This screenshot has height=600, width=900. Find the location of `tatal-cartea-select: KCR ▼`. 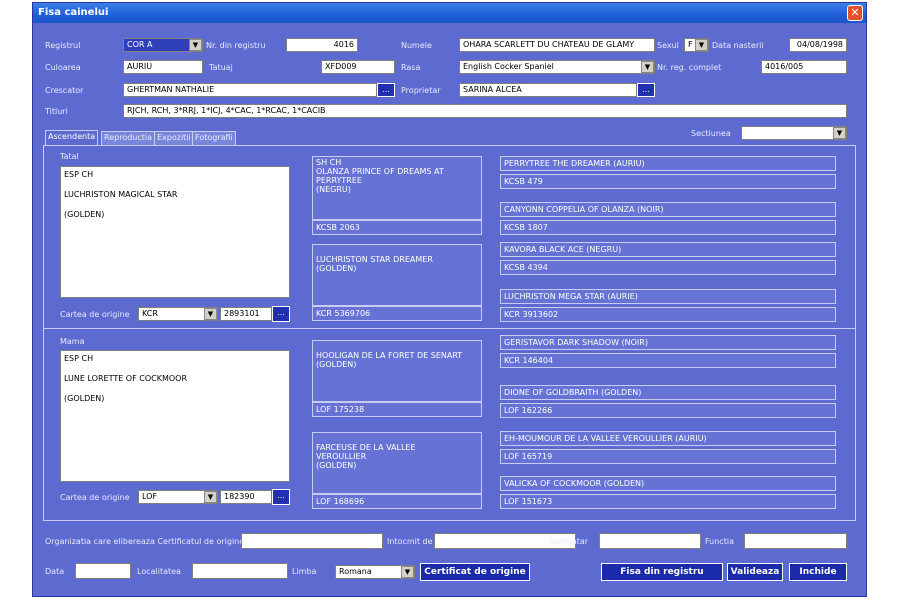

tatal-cartea-select: KCR ▼ is located at coordinates (178, 314).